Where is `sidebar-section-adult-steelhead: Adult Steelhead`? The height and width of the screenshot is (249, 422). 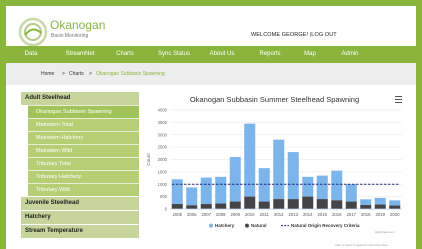
sidebar-section-adult-steelhead: Adult Steelhead is located at coordinates (80, 98).